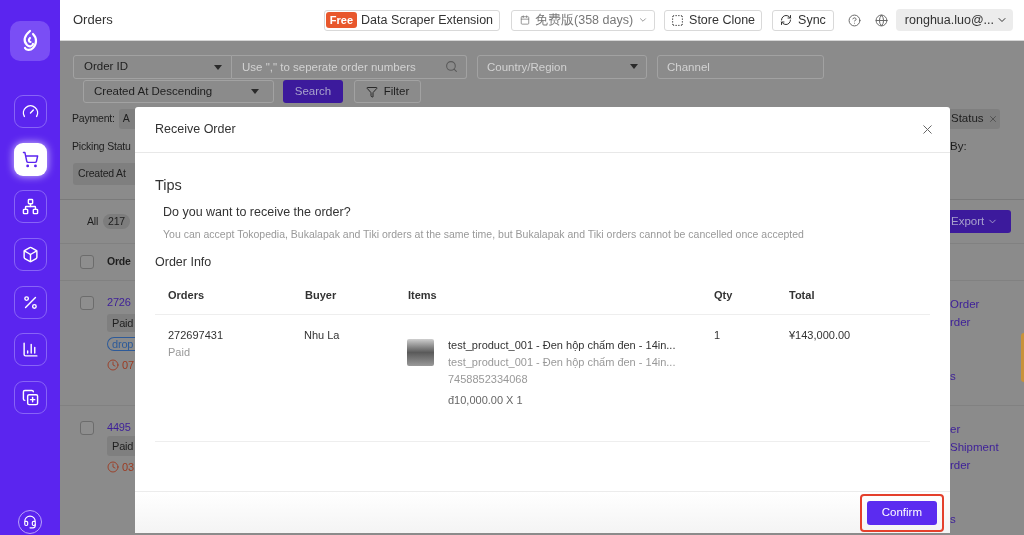  What do you see at coordinates (488, 379) in the screenshot?
I see `product-sku: 7458852334068` at bounding box center [488, 379].